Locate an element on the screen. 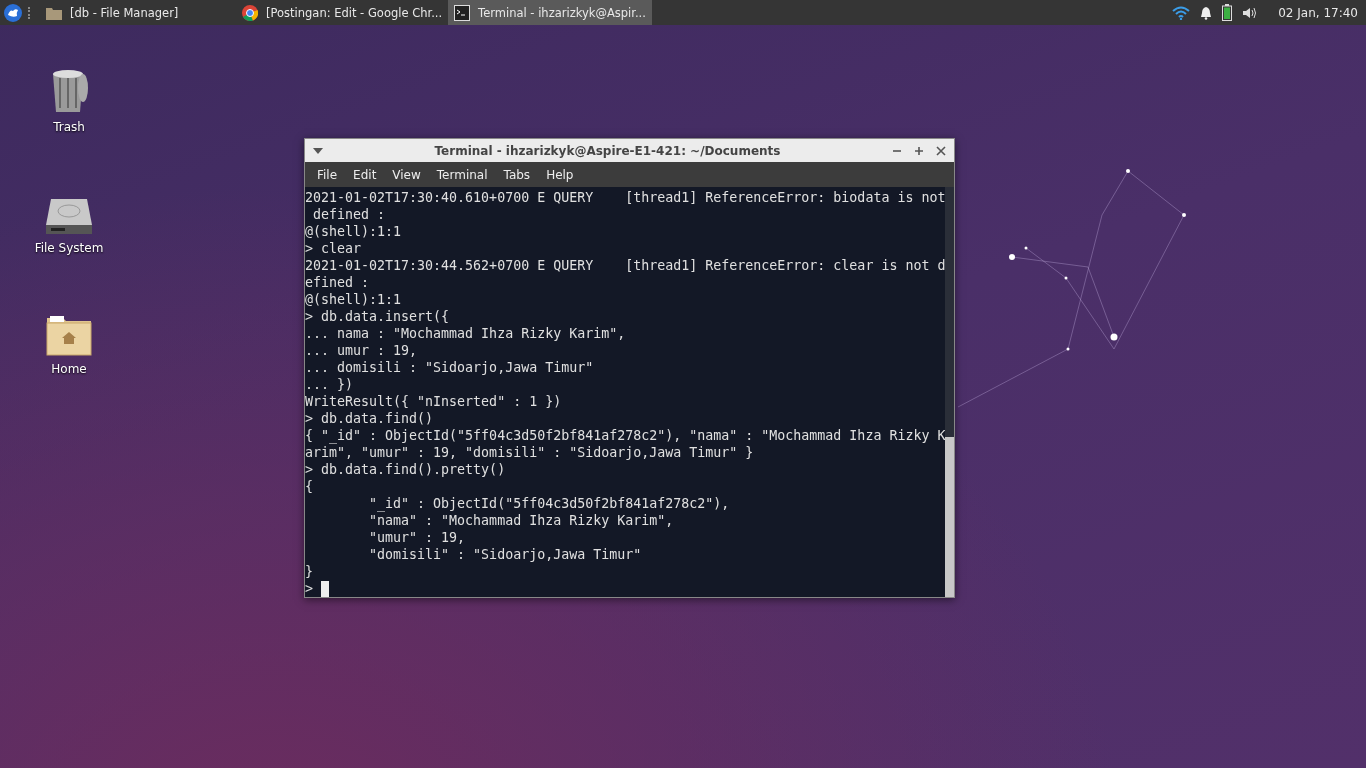  terminal-line: "nama" : "Mochammad Ihza Rizky Karim", is located at coordinates (521, 520).